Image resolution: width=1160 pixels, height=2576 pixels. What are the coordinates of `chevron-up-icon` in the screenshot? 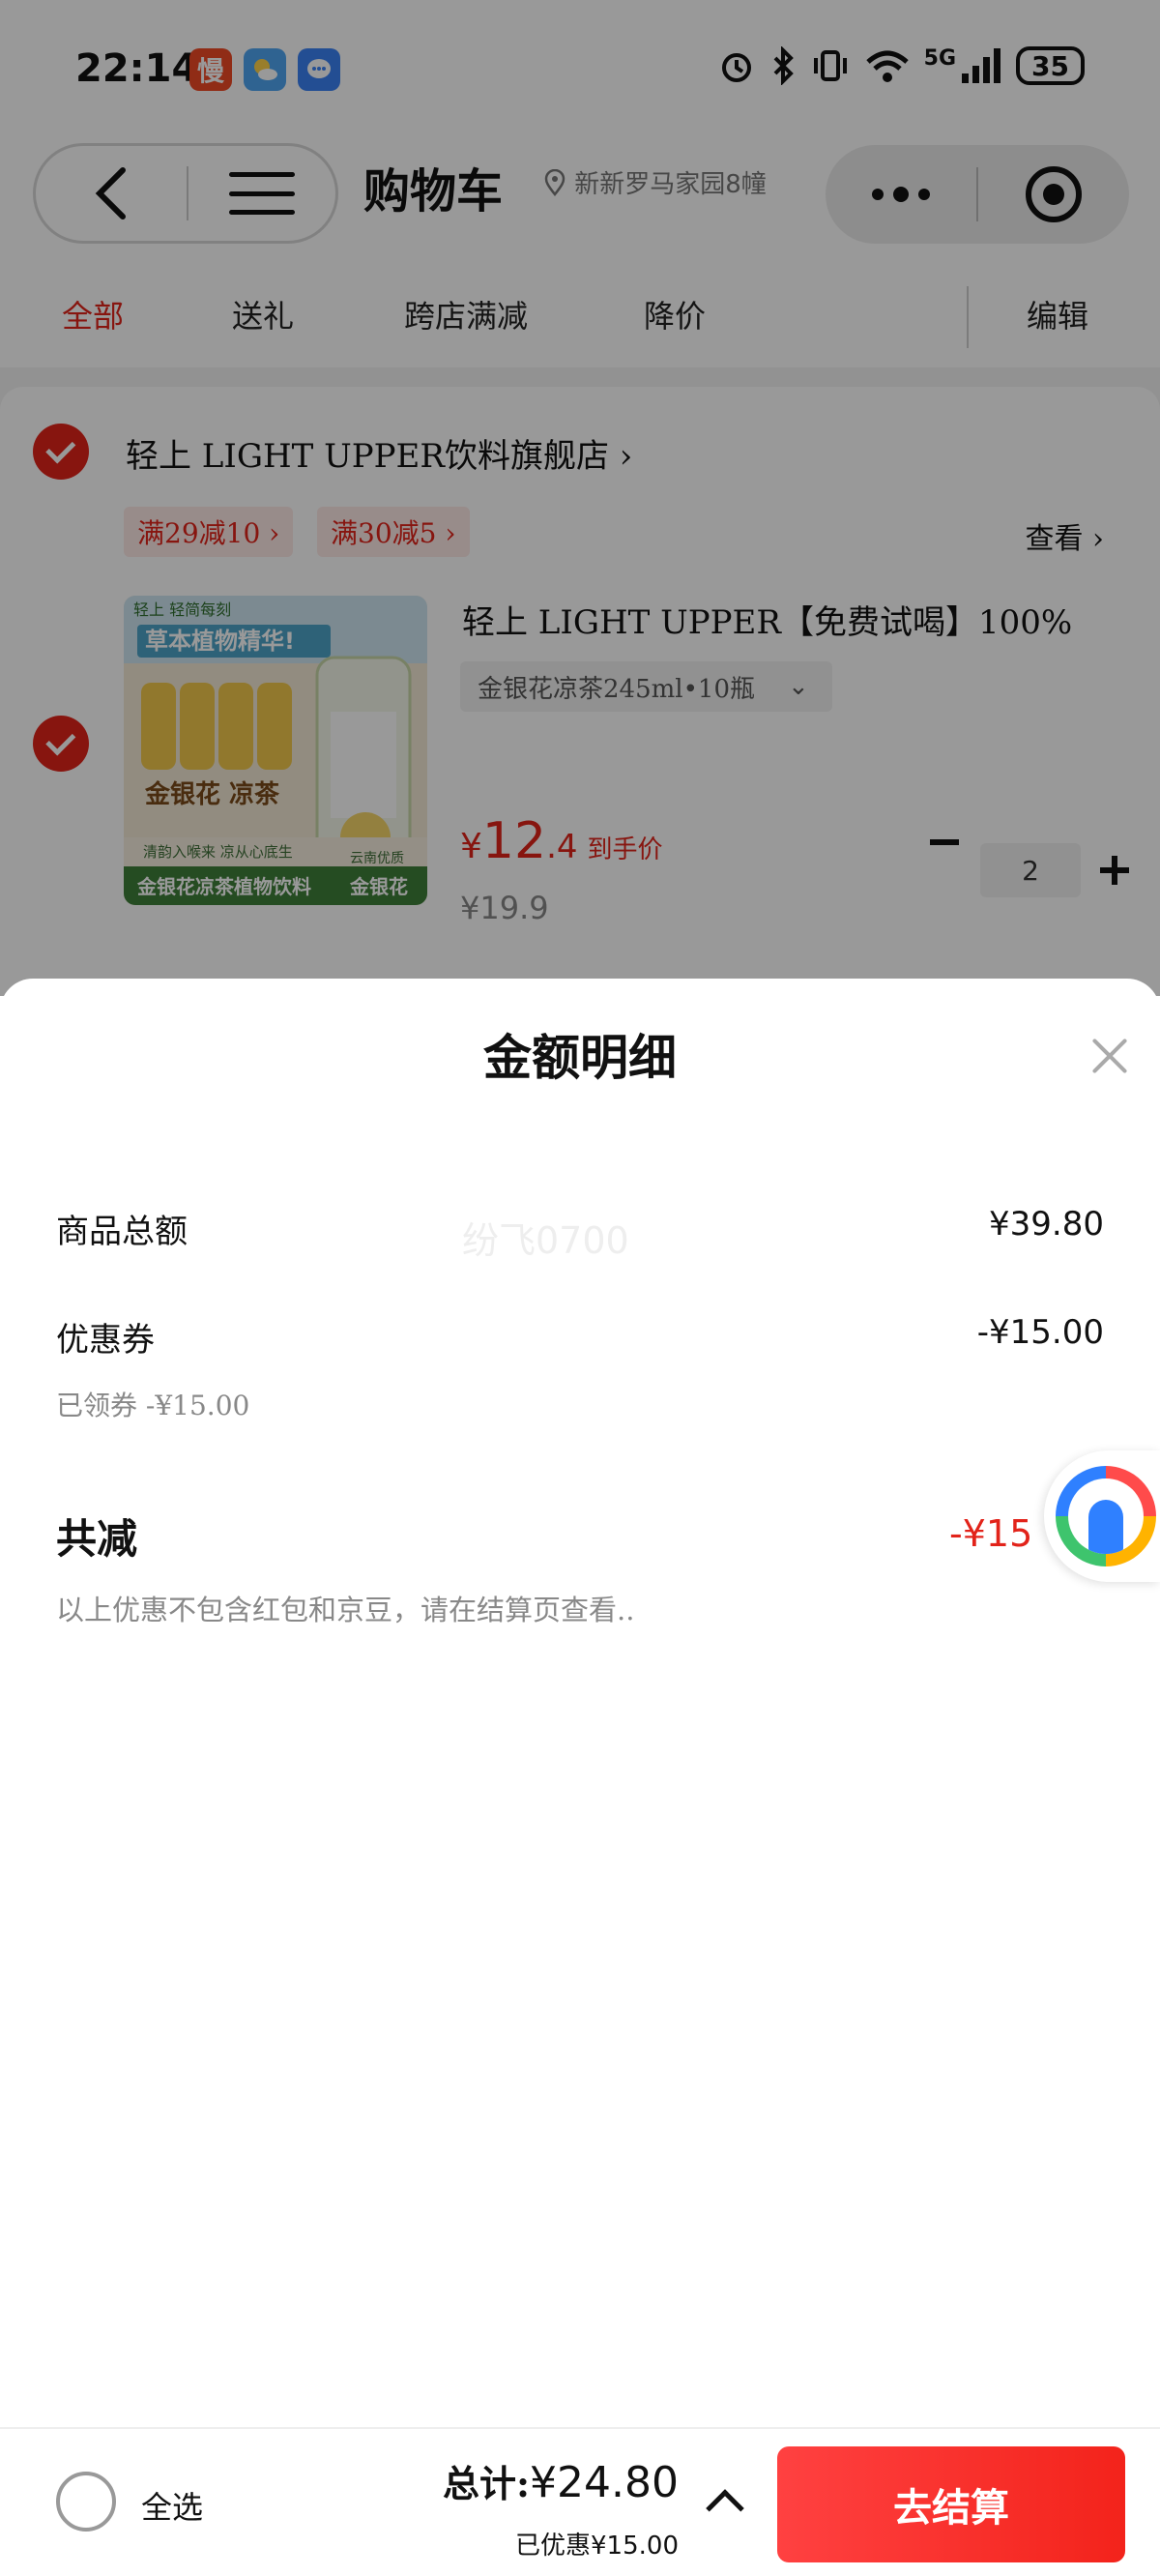 It's located at (725, 2508).